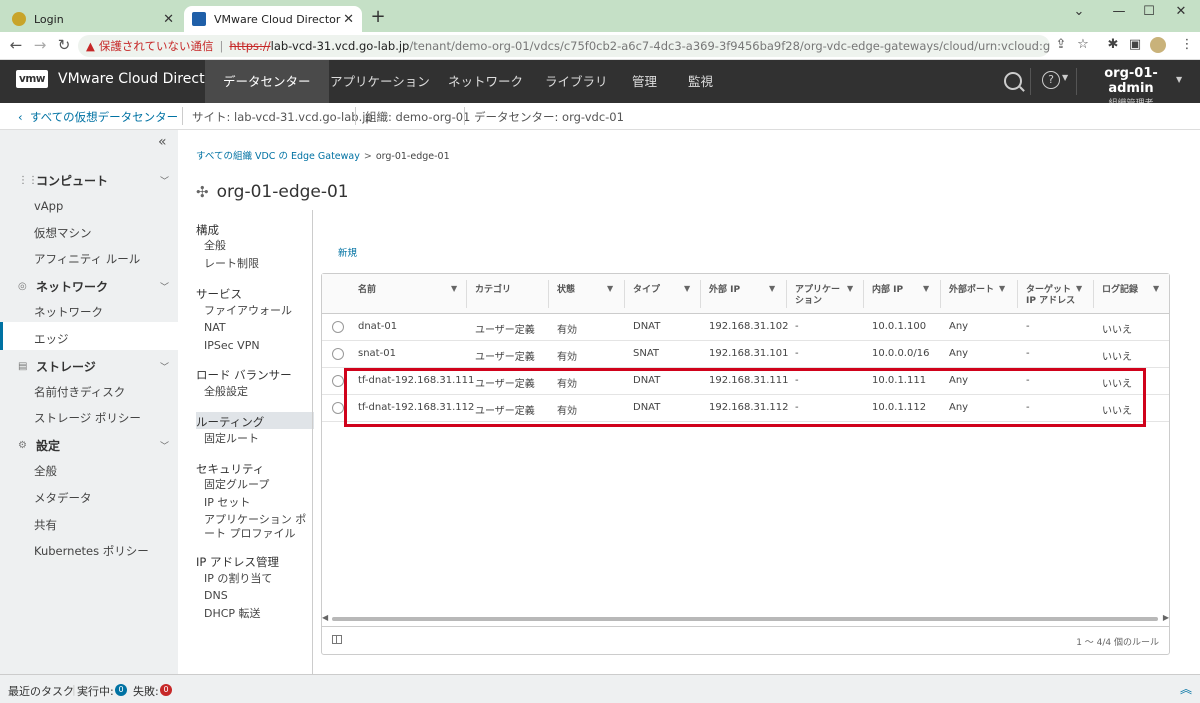 The width and height of the screenshot is (1200, 703). What do you see at coordinates (260, 311) in the screenshot?
I see `subnav-item-firewall: ファイアウォール` at bounding box center [260, 311].